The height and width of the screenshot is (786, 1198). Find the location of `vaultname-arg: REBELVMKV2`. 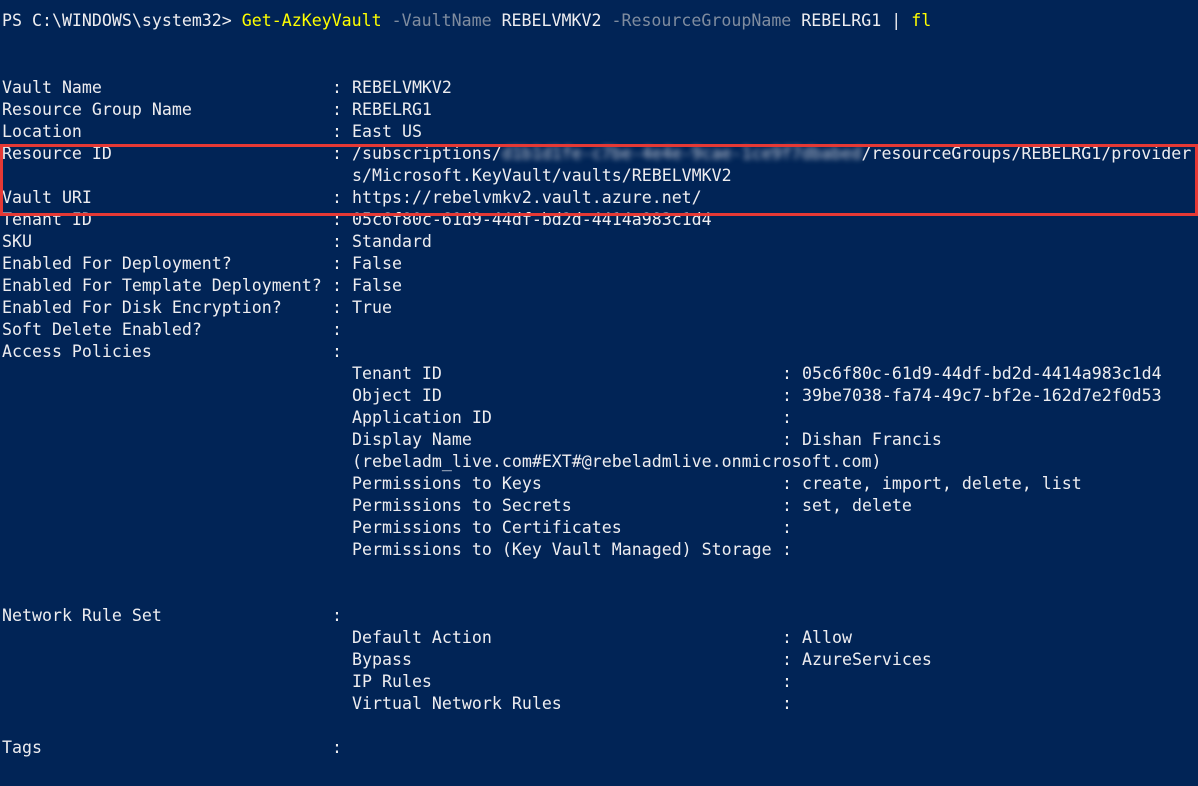

vaultname-arg: REBELVMKV2 is located at coordinates (551, 20).